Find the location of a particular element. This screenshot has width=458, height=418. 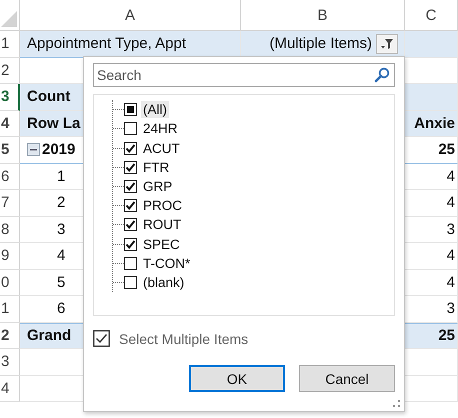

row-header: 7 is located at coordinates (10, 203).